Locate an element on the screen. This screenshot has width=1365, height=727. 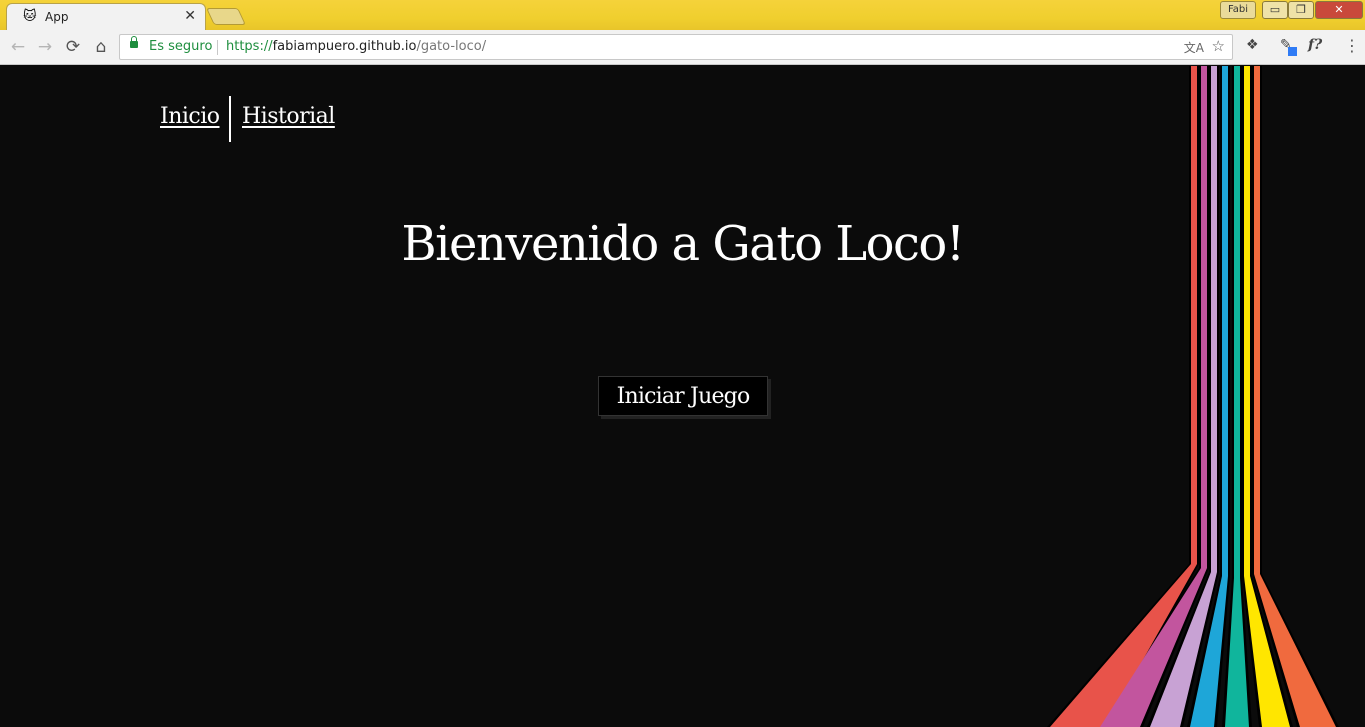
profile-button: Fabi is located at coordinates (1238, 10).